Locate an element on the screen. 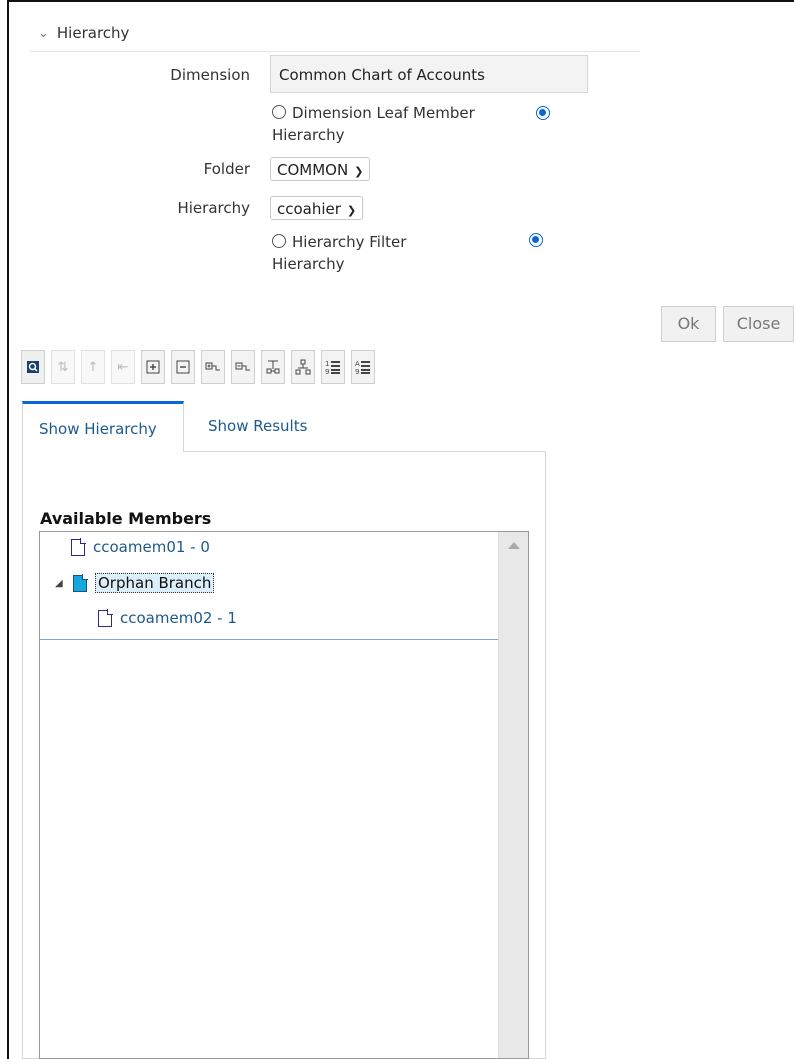 This screenshot has height=1059, width=794. folder-select: COMMON ❯ is located at coordinates (320, 169).